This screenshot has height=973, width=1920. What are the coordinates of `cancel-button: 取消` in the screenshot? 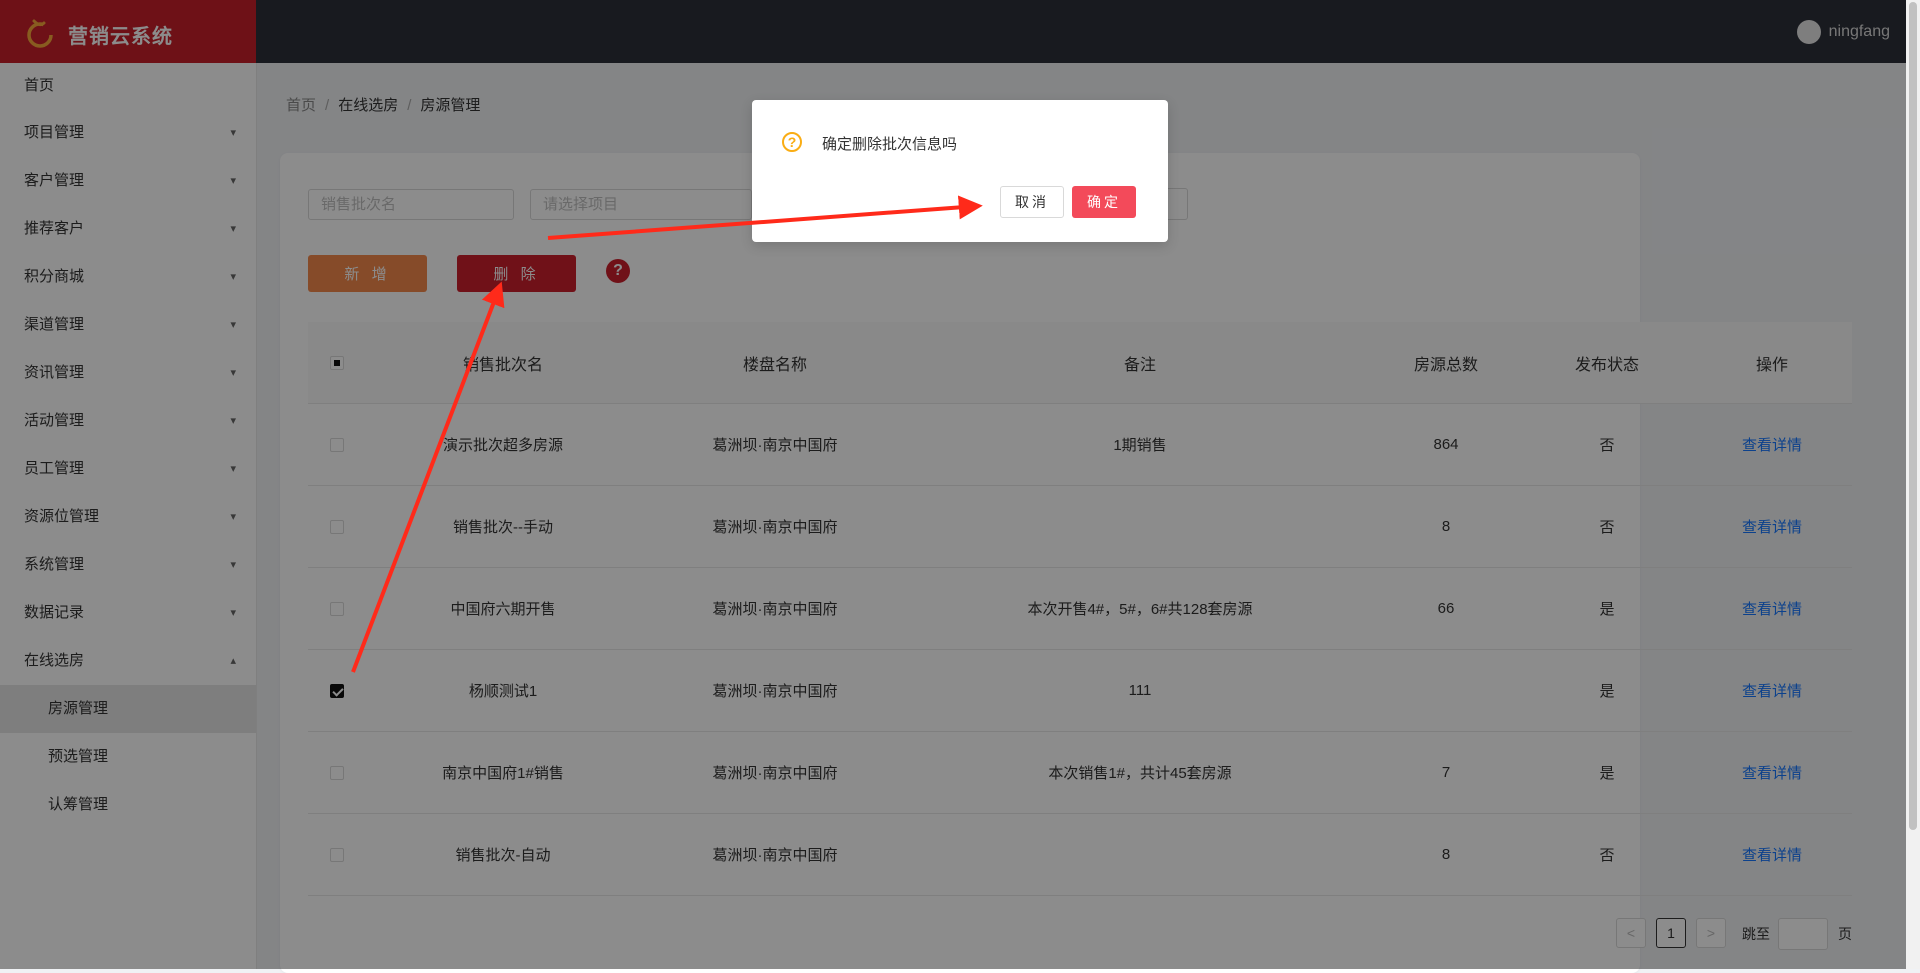 It's located at (1032, 202).